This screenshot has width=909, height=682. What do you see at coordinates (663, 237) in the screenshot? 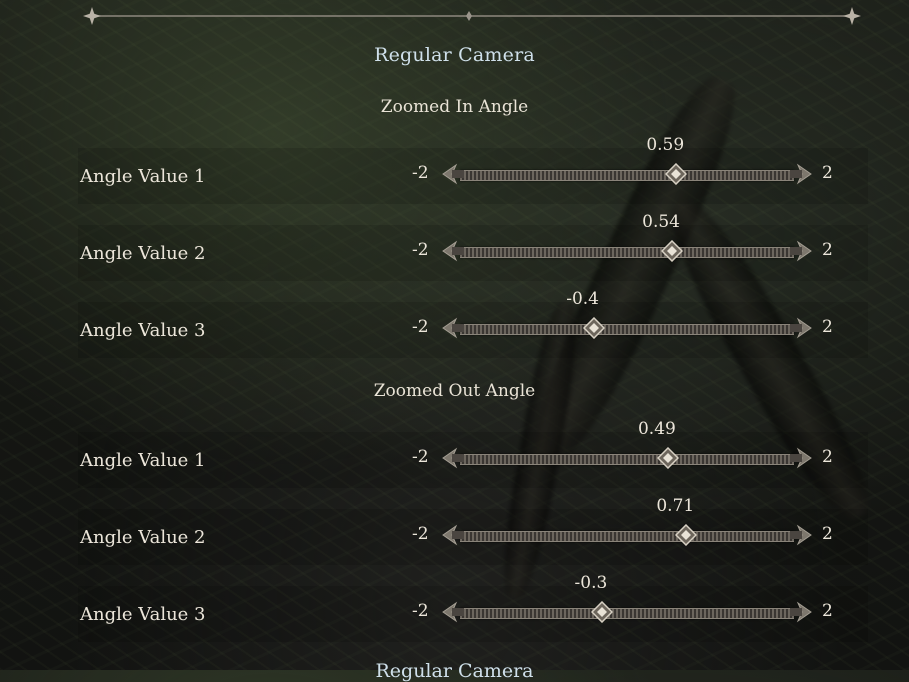
I see `slider-thumb: 0.54` at bounding box center [663, 237].